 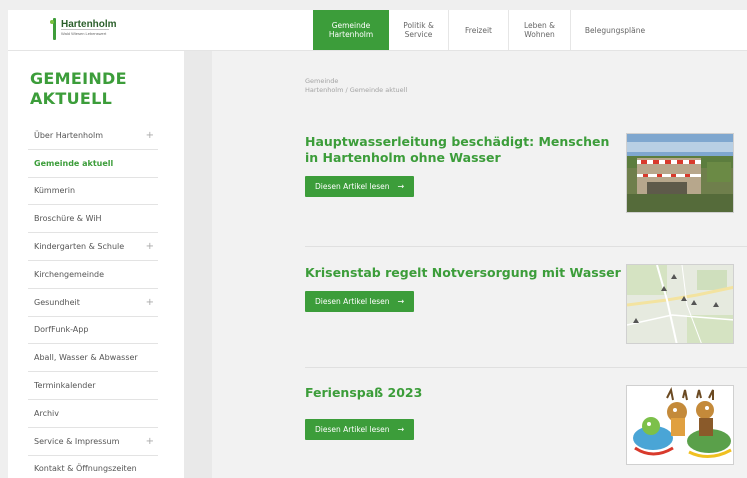 What do you see at coordinates (540, 30) in the screenshot?
I see `nav-item-leben-wohnen: Leben & Wohnen` at bounding box center [540, 30].